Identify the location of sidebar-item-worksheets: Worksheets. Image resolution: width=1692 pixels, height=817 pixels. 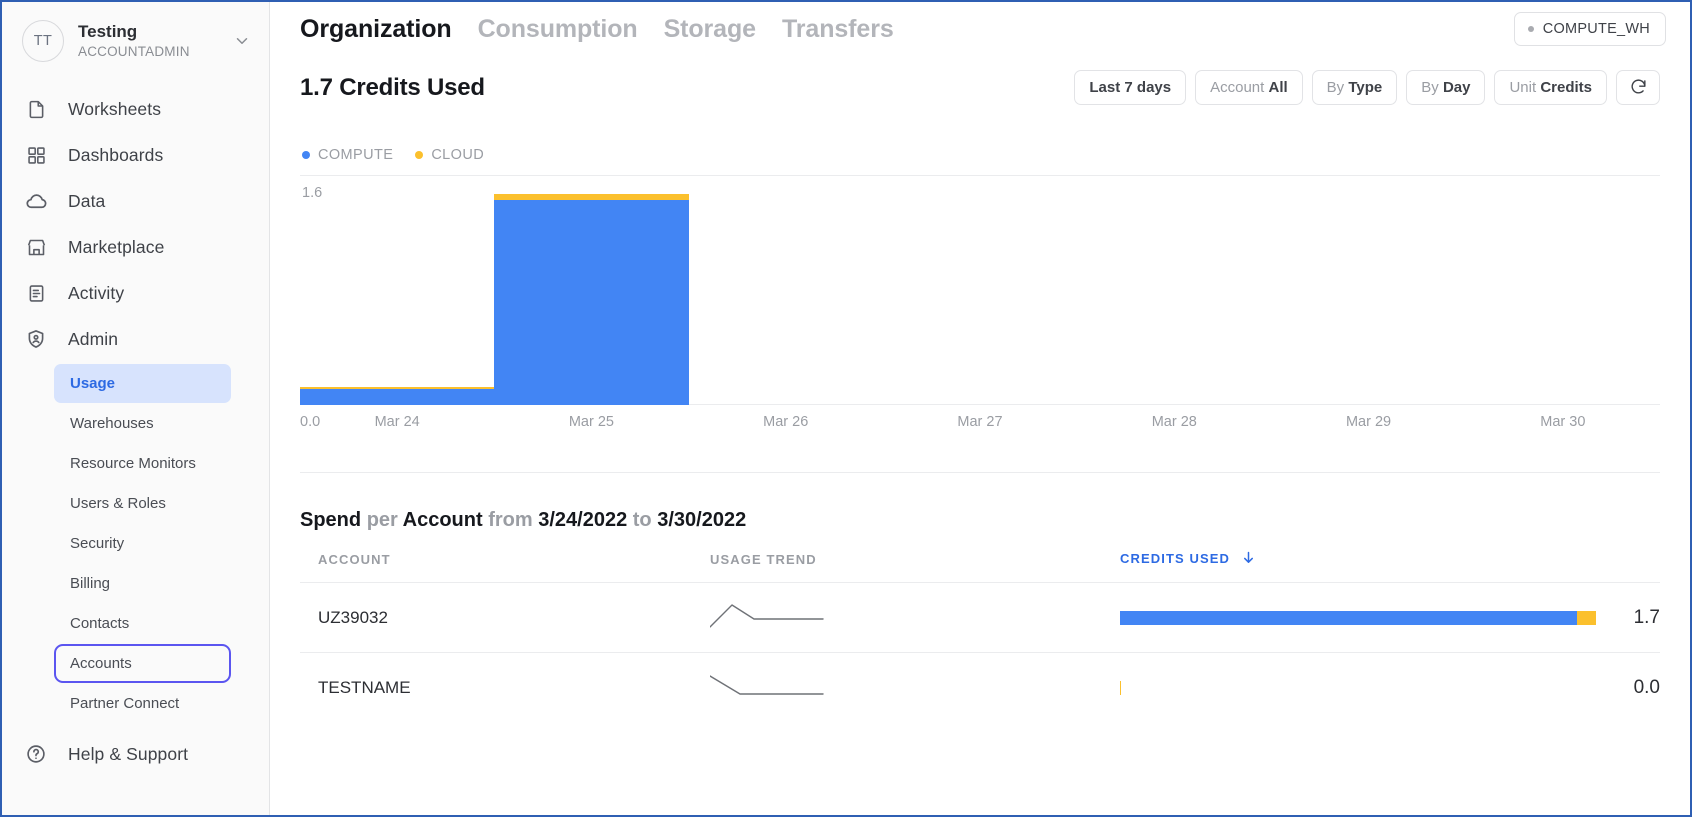
(135, 109).